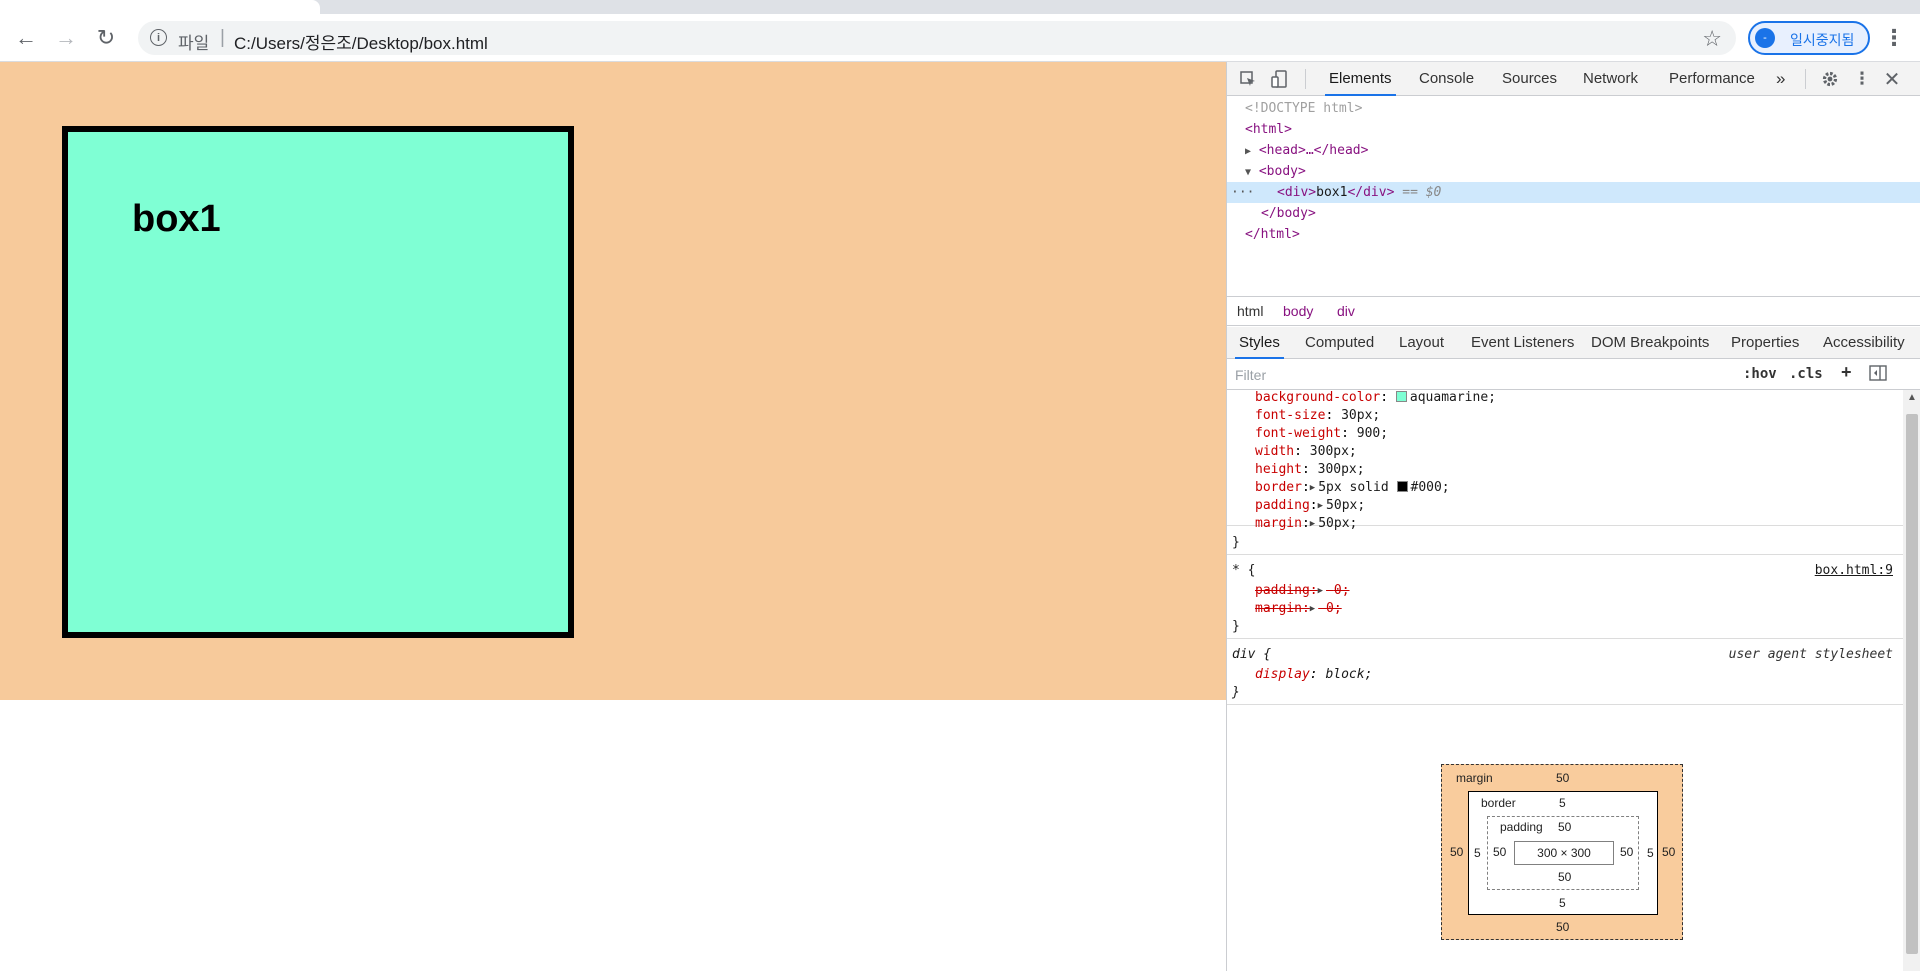  Describe the element at coordinates (1346, 311) in the screenshot. I see `breadcrumb-div: div` at that location.